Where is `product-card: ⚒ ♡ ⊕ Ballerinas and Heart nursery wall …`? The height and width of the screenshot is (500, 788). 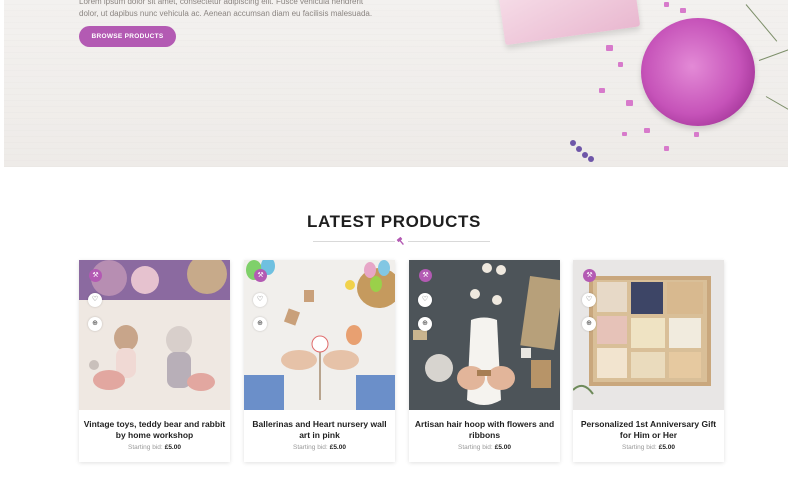 product-card: ⚒ ♡ ⊕ Ballerinas and Heart nursery wall … is located at coordinates (319, 361).